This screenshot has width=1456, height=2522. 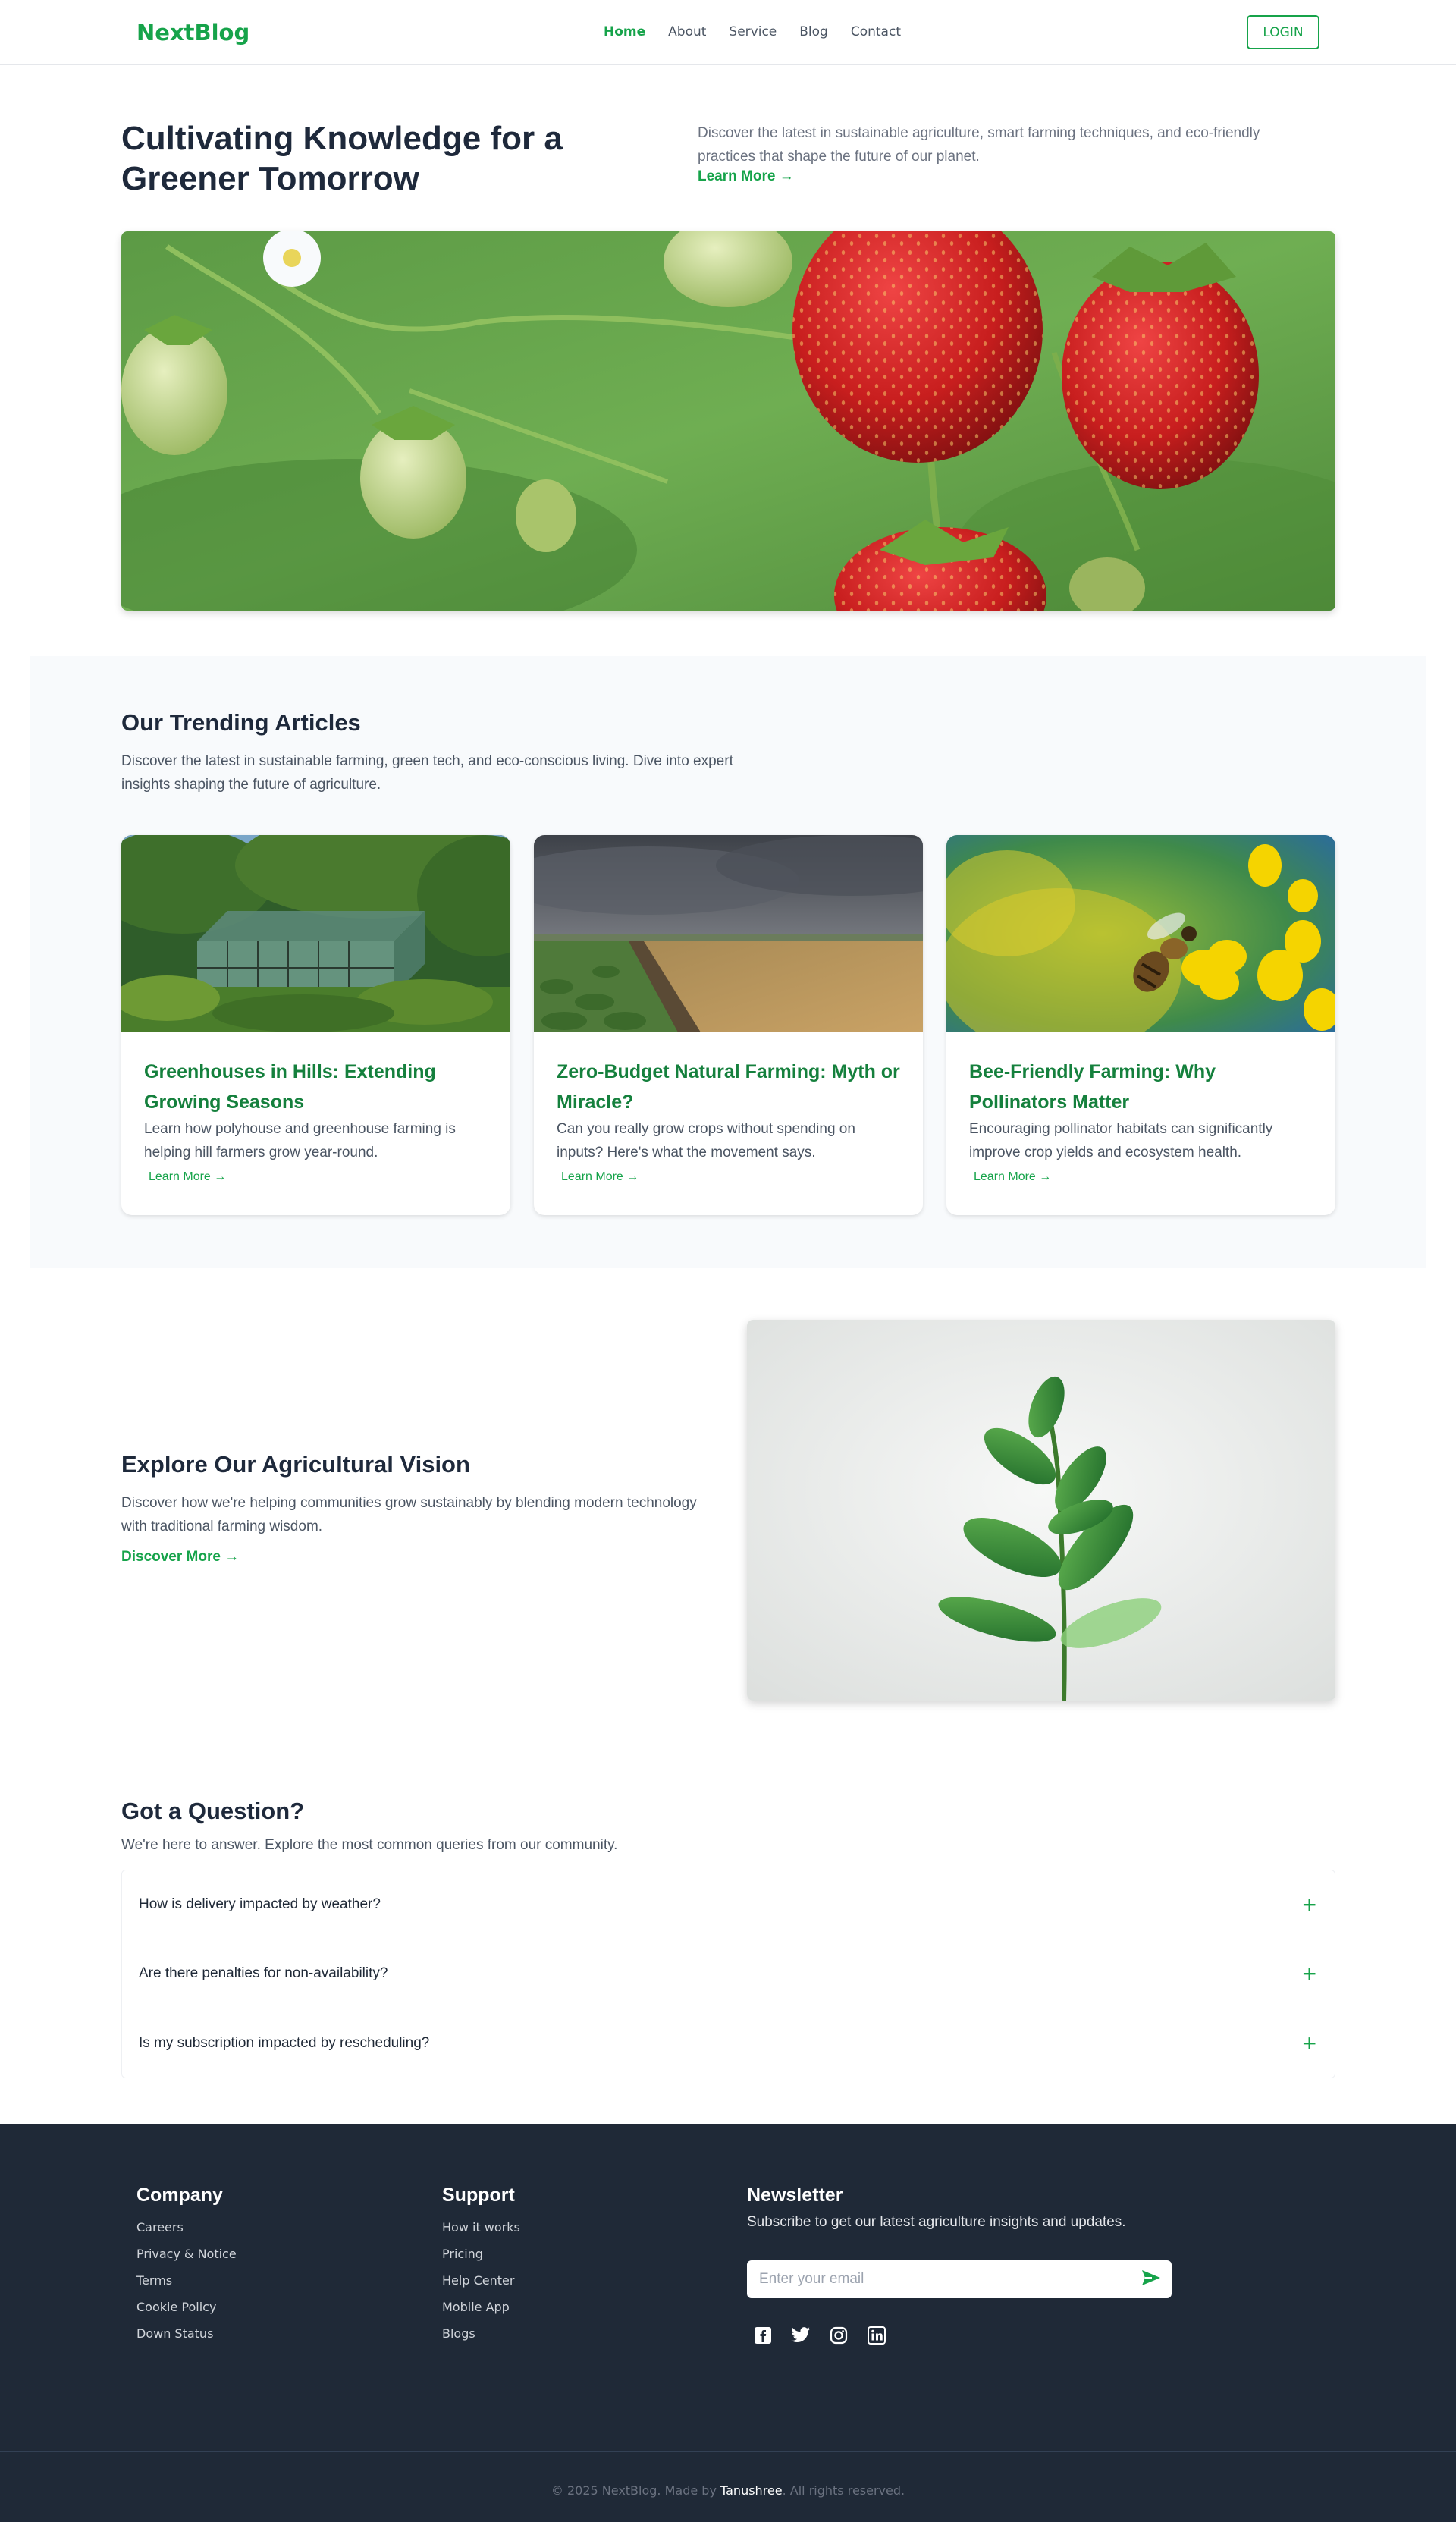 I want to click on discover-more-link: Discover More →, so click(x=180, y=1557).